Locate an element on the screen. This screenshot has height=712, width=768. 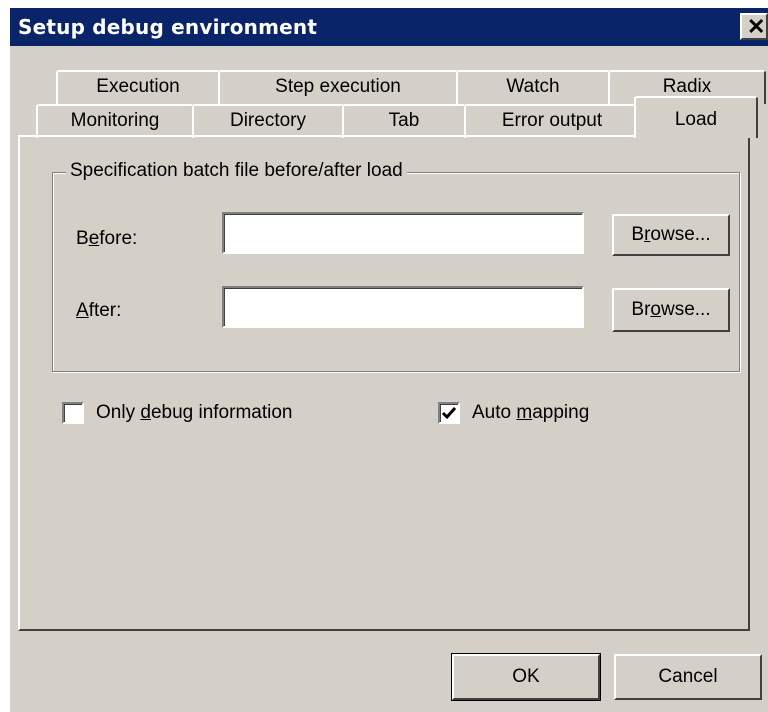
checkmark-icon is located at coordinates (449, 413).